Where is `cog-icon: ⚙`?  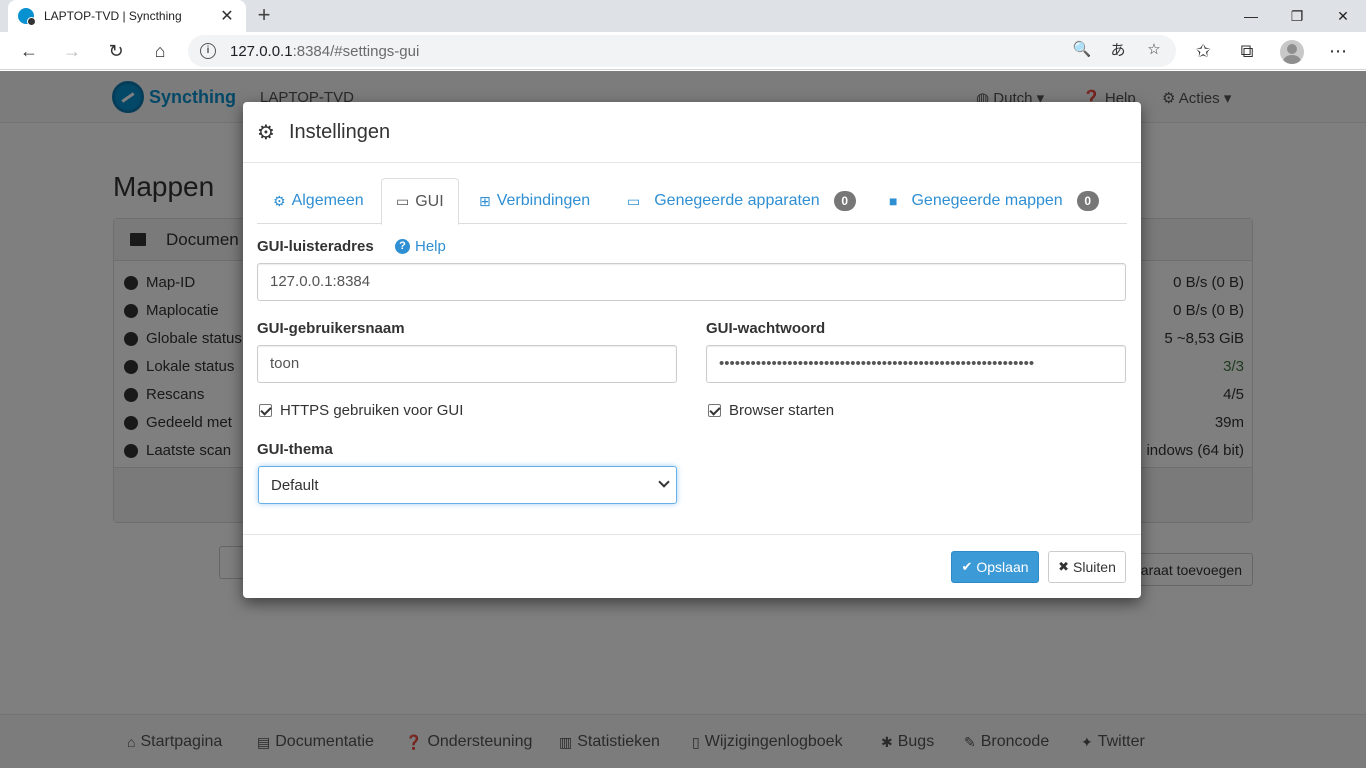 cog-icon: ⚙ is located at coordinates (279, 200).